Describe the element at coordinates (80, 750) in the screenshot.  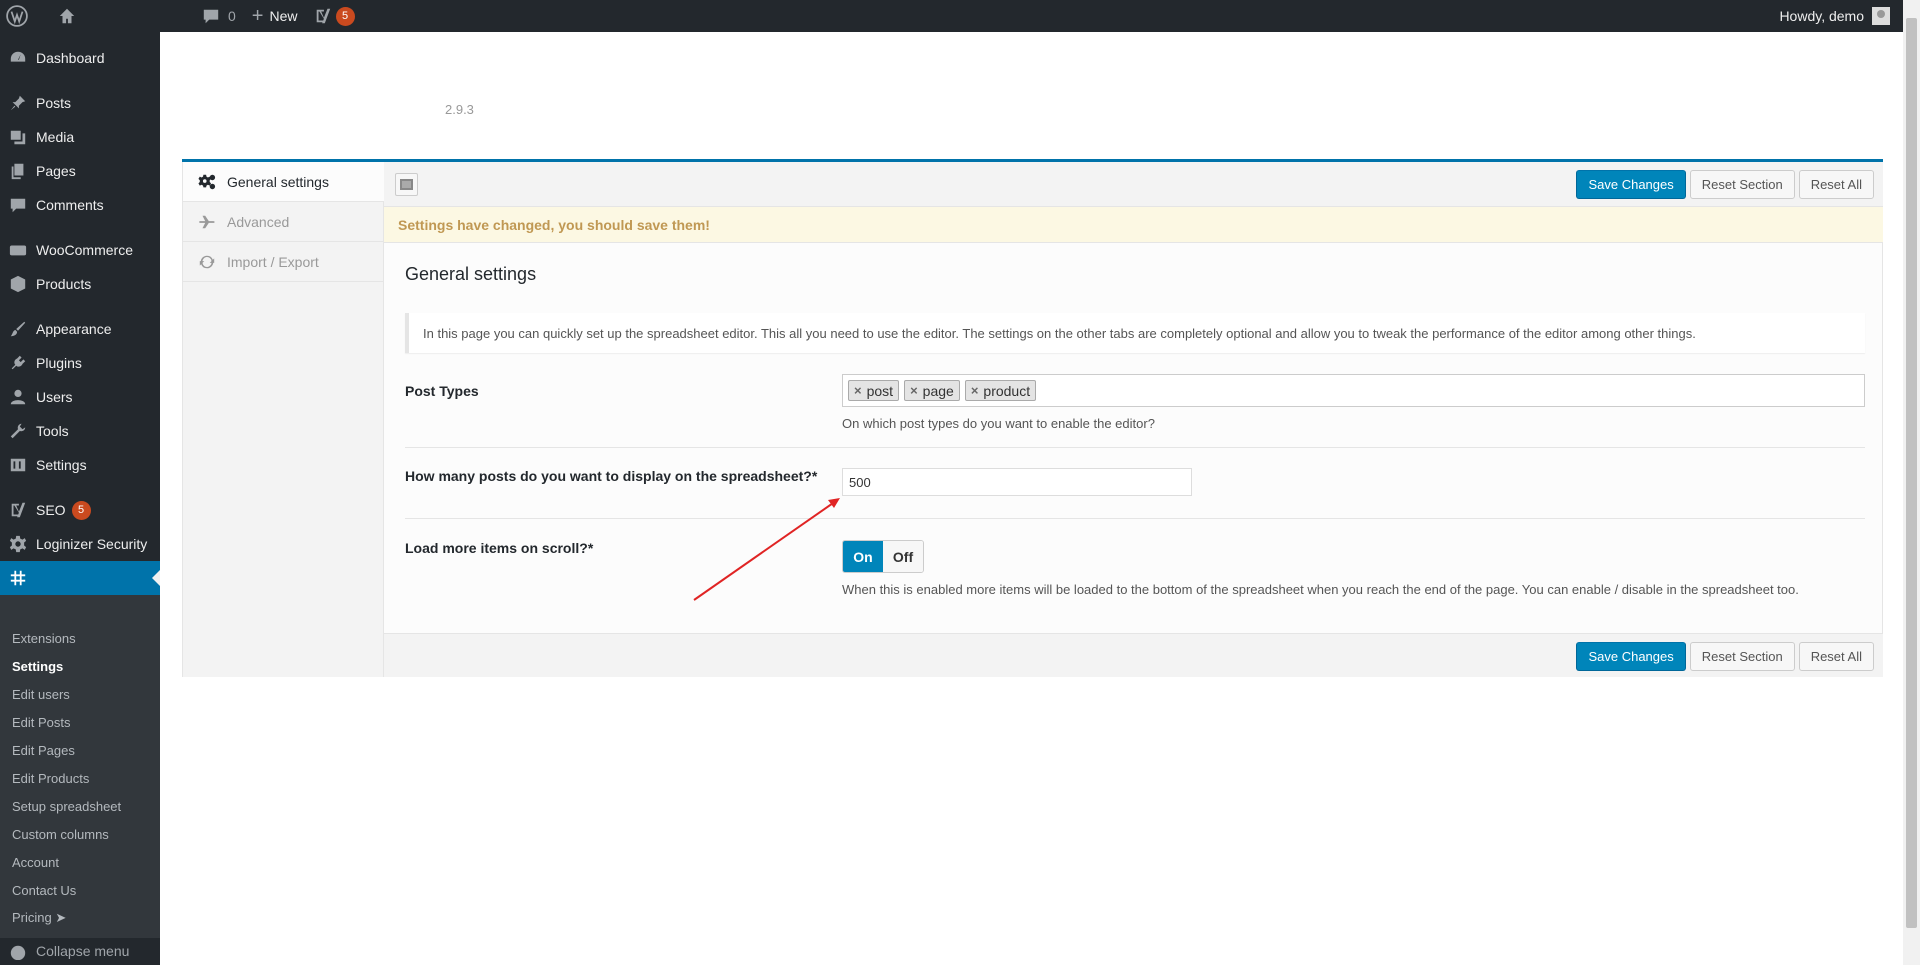
I see `submenu-edit-pages: Edit Pages` at that location.